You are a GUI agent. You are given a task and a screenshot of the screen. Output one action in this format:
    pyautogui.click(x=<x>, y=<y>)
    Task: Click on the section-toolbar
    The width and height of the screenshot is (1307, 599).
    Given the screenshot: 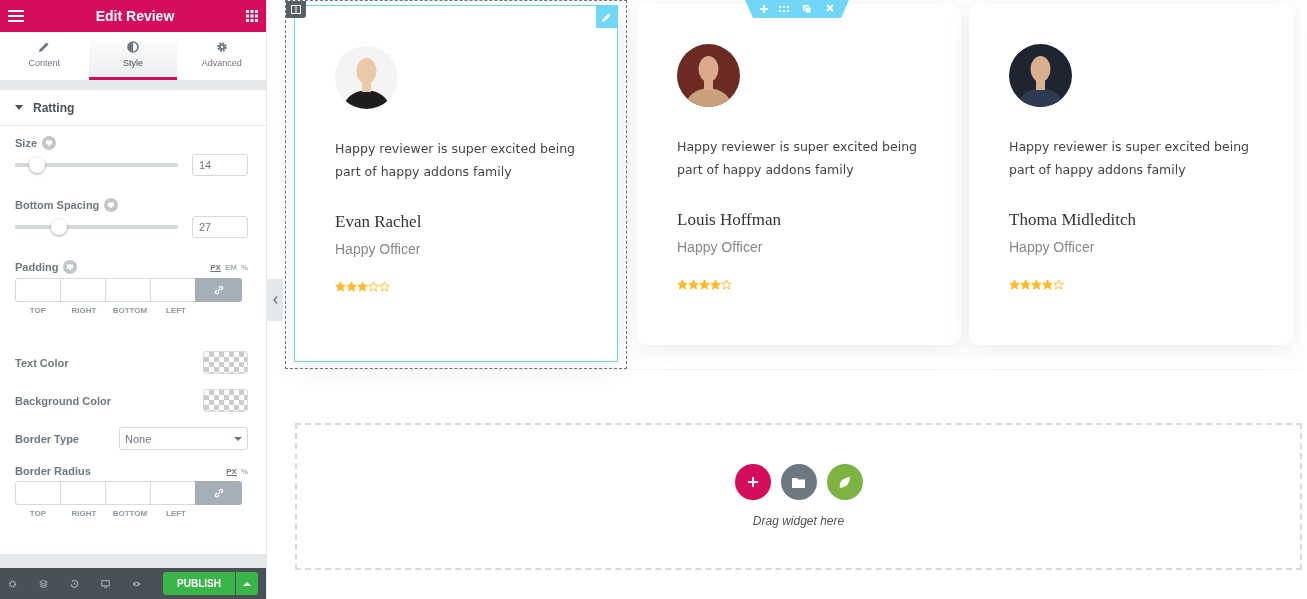 What is the action you would take?
    pyautogui.click(x=797, y=9)
    